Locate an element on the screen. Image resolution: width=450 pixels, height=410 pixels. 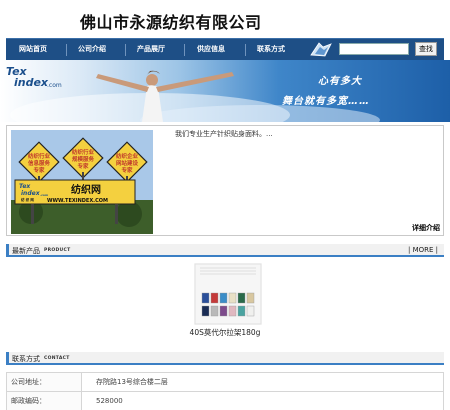
products-section-header: 最新产品 PRODUCT | MORE | is located at coordinates (225, 250).